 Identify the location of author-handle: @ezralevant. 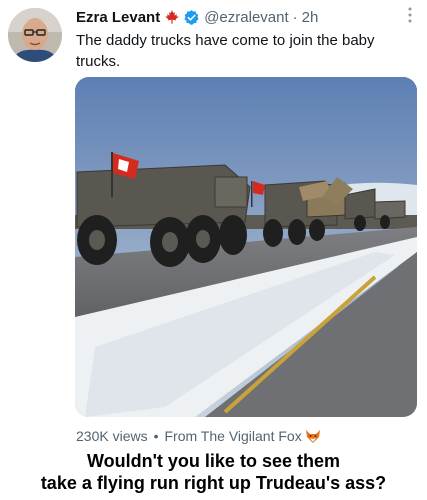
(246, 17).